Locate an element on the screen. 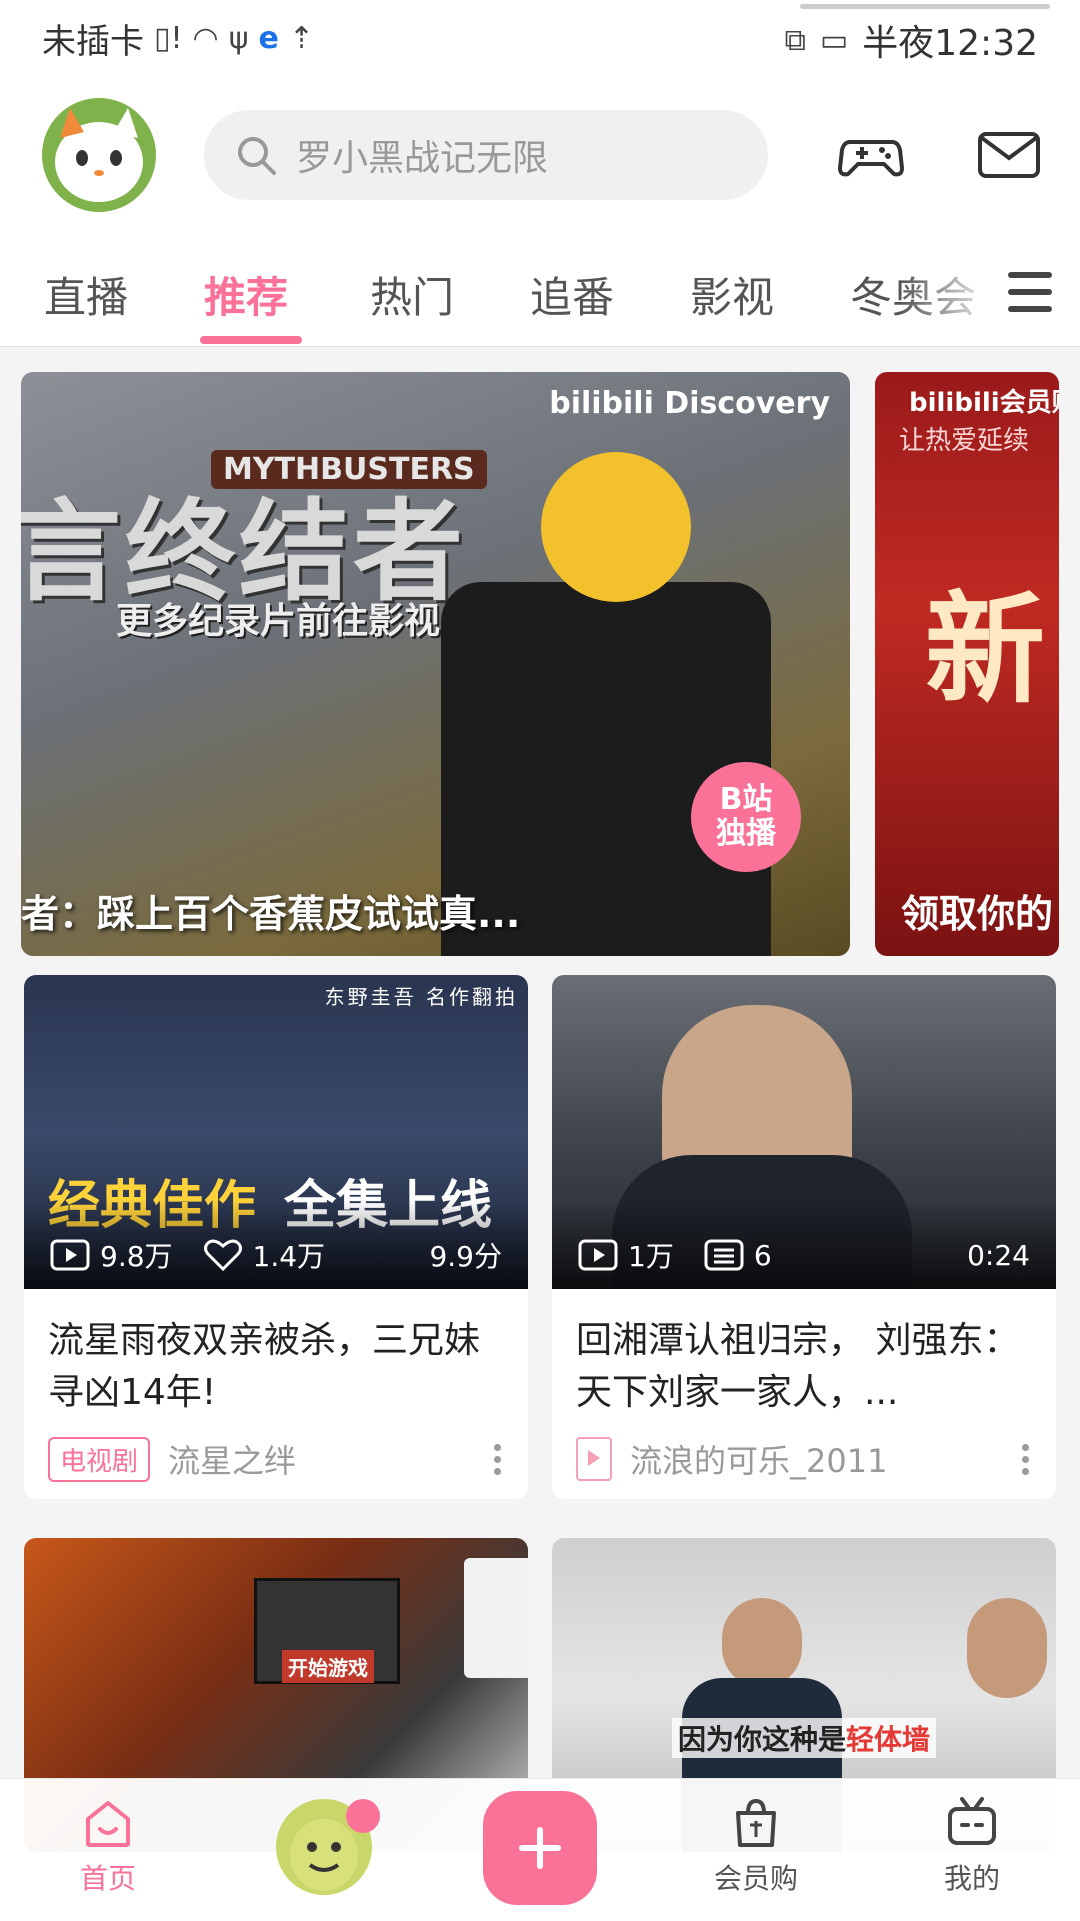  tab-anime: 追番 is located at coordinates (572, 294).